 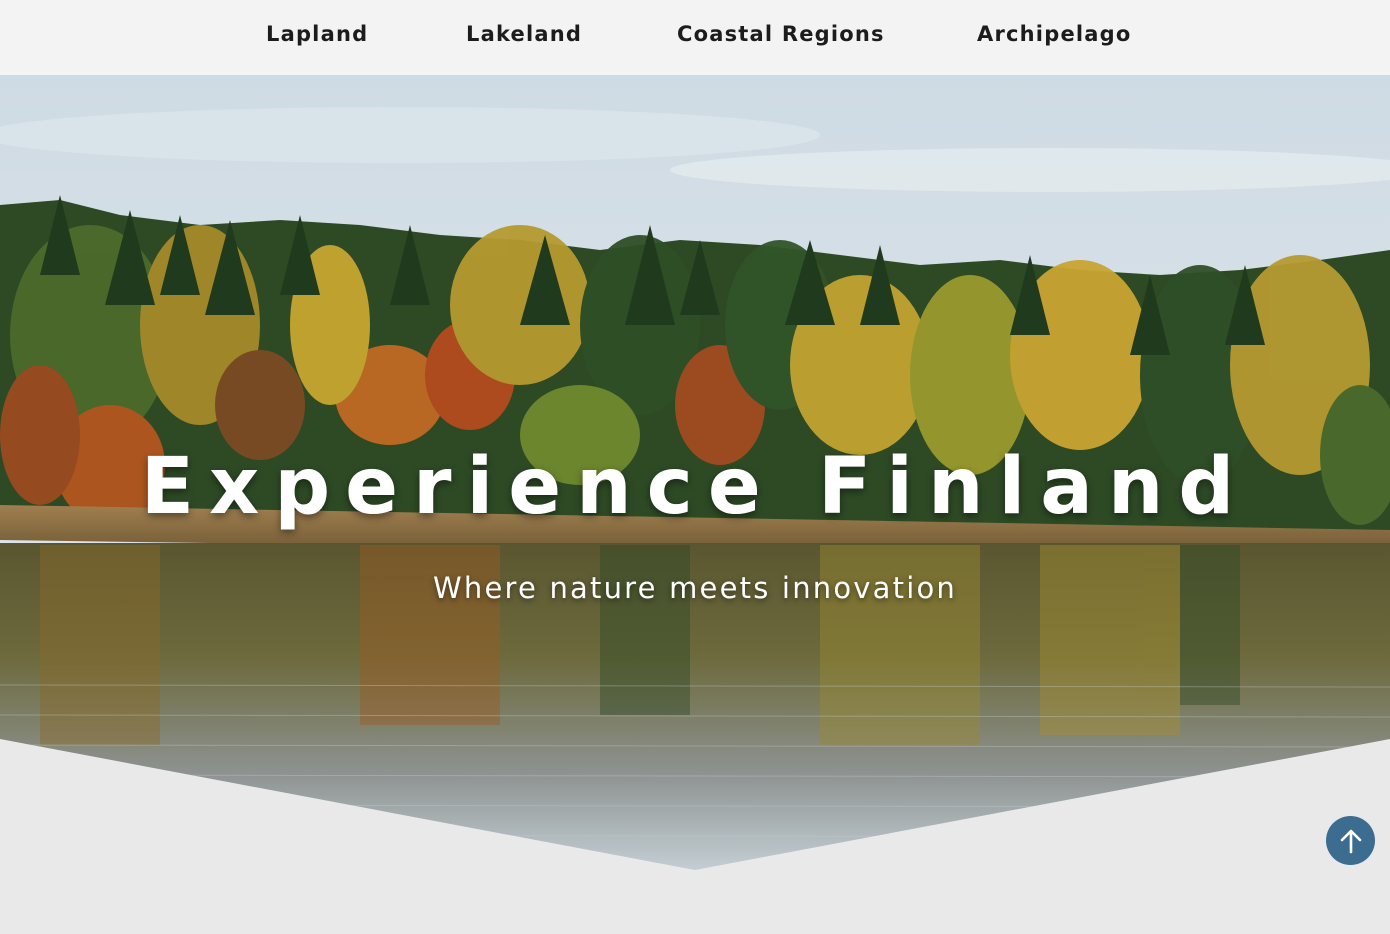 I want to click on arrow-up-icon, so click(x=1350, y=841).